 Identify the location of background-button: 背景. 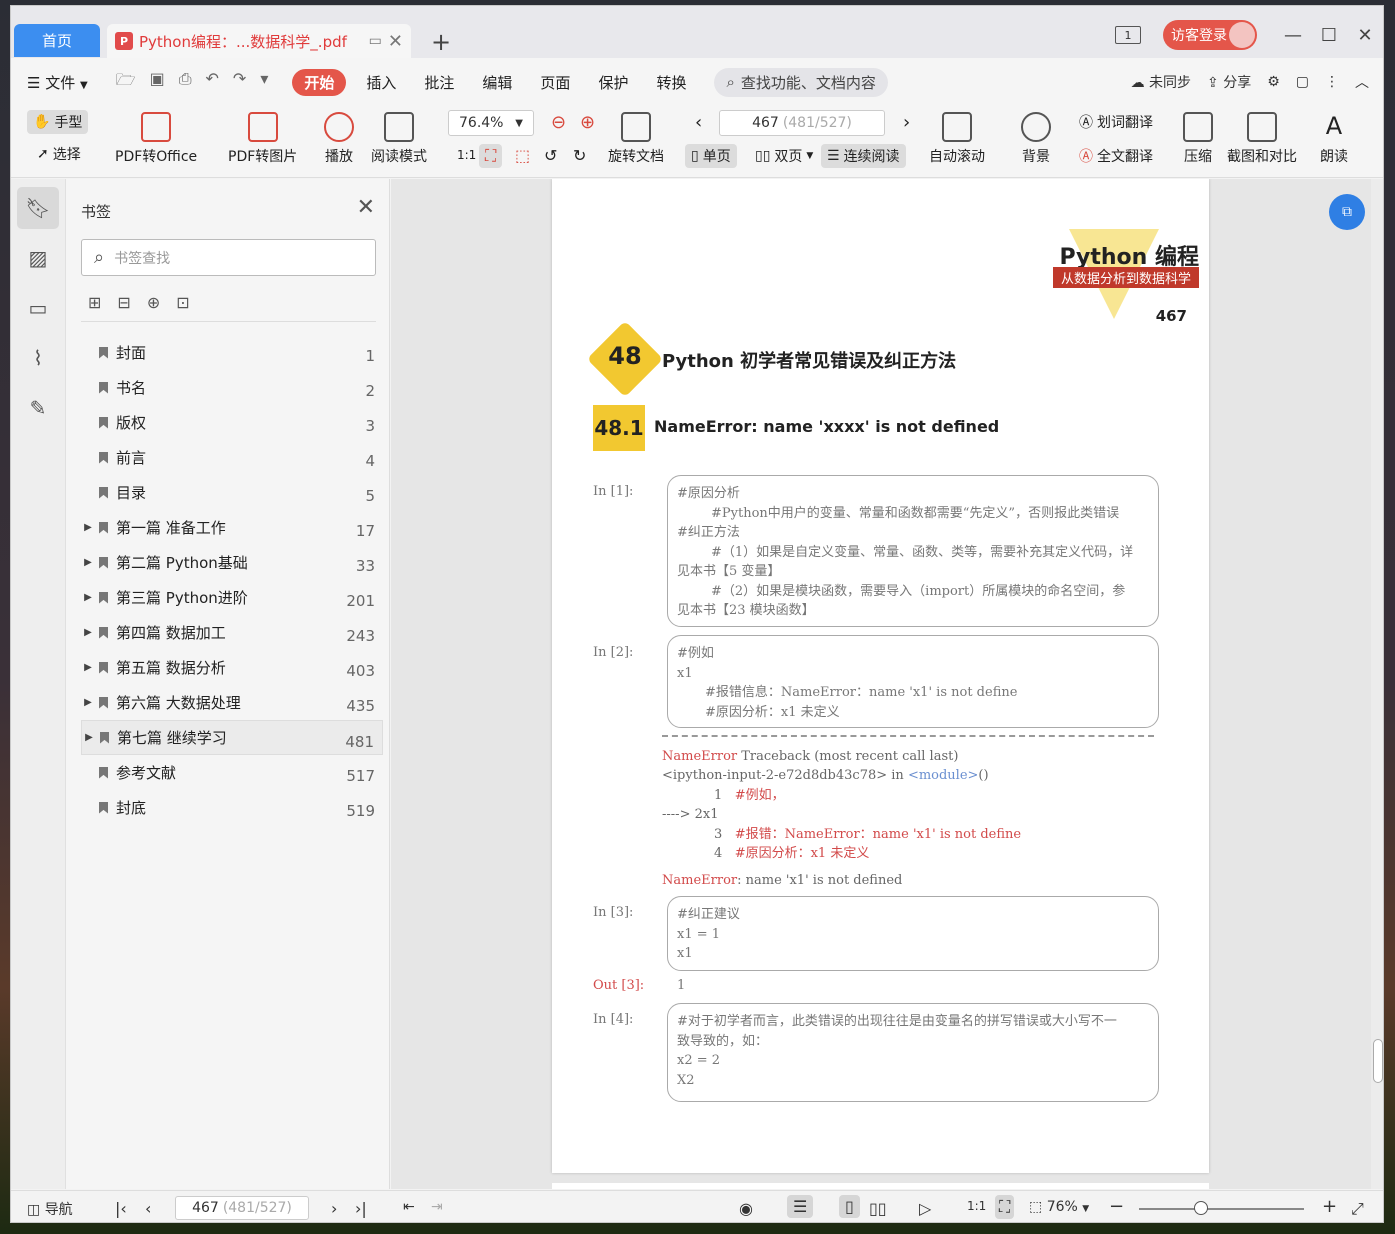
(1036, 139).